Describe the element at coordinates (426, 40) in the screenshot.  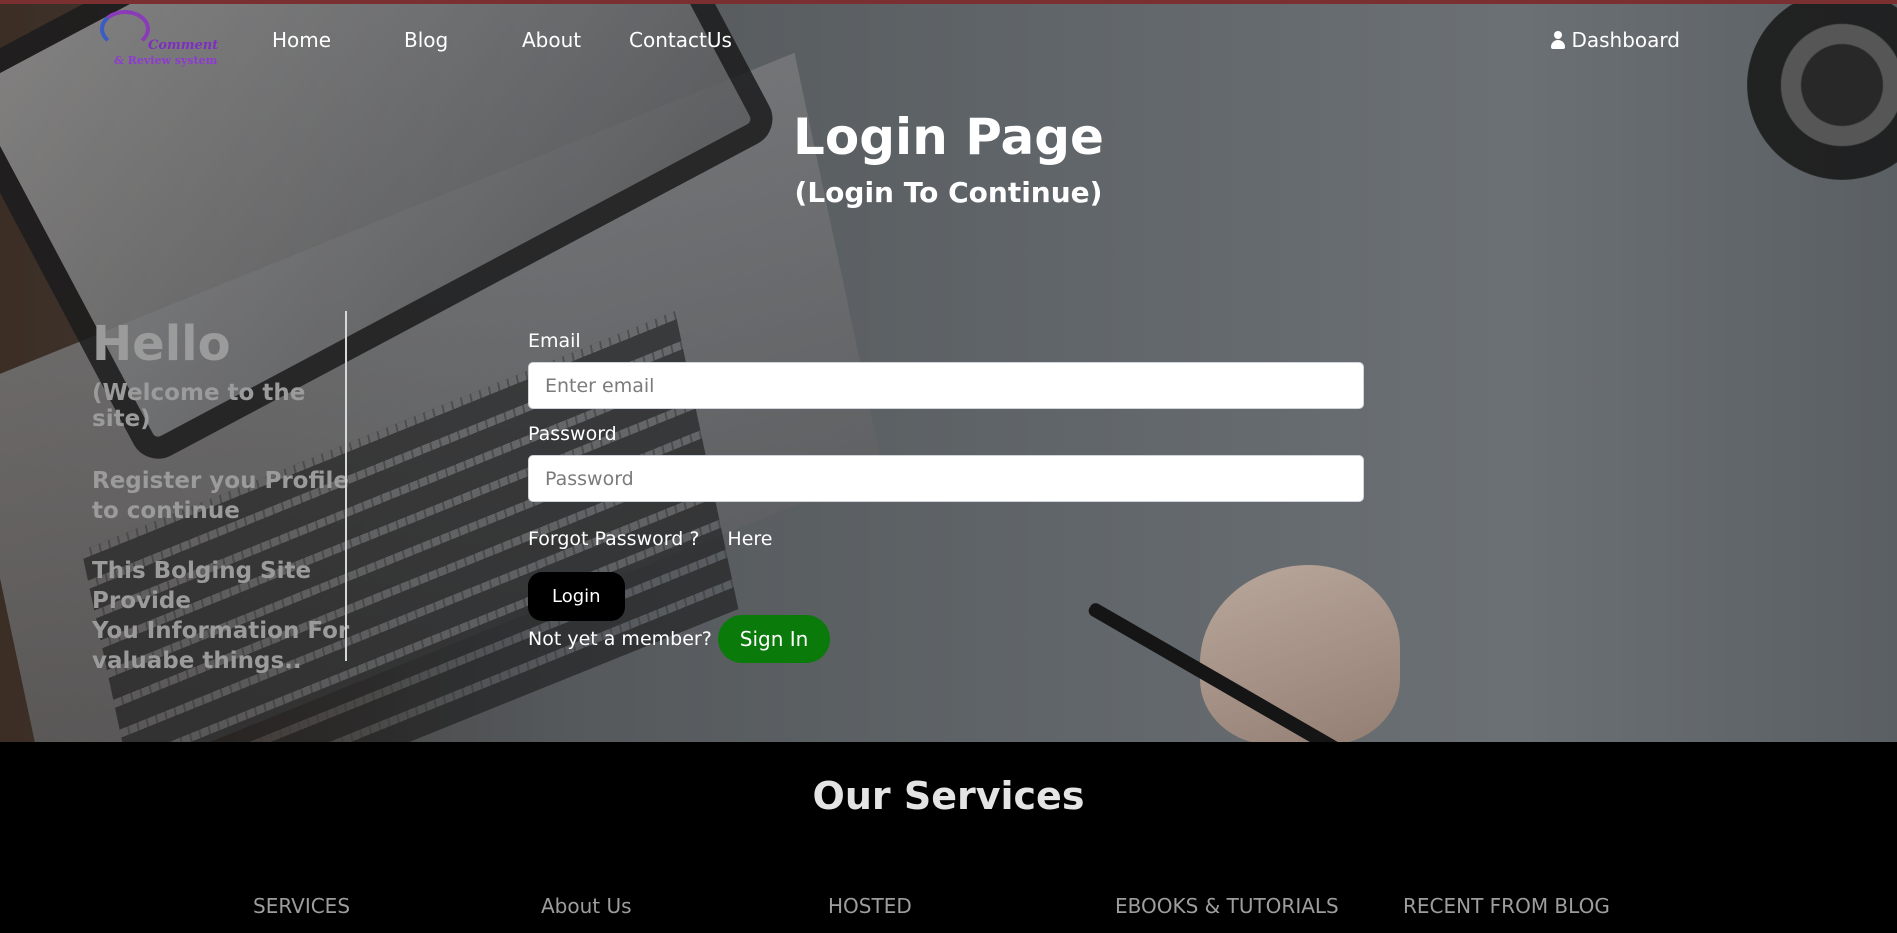
I see `nav-blog: Blog` at that location.